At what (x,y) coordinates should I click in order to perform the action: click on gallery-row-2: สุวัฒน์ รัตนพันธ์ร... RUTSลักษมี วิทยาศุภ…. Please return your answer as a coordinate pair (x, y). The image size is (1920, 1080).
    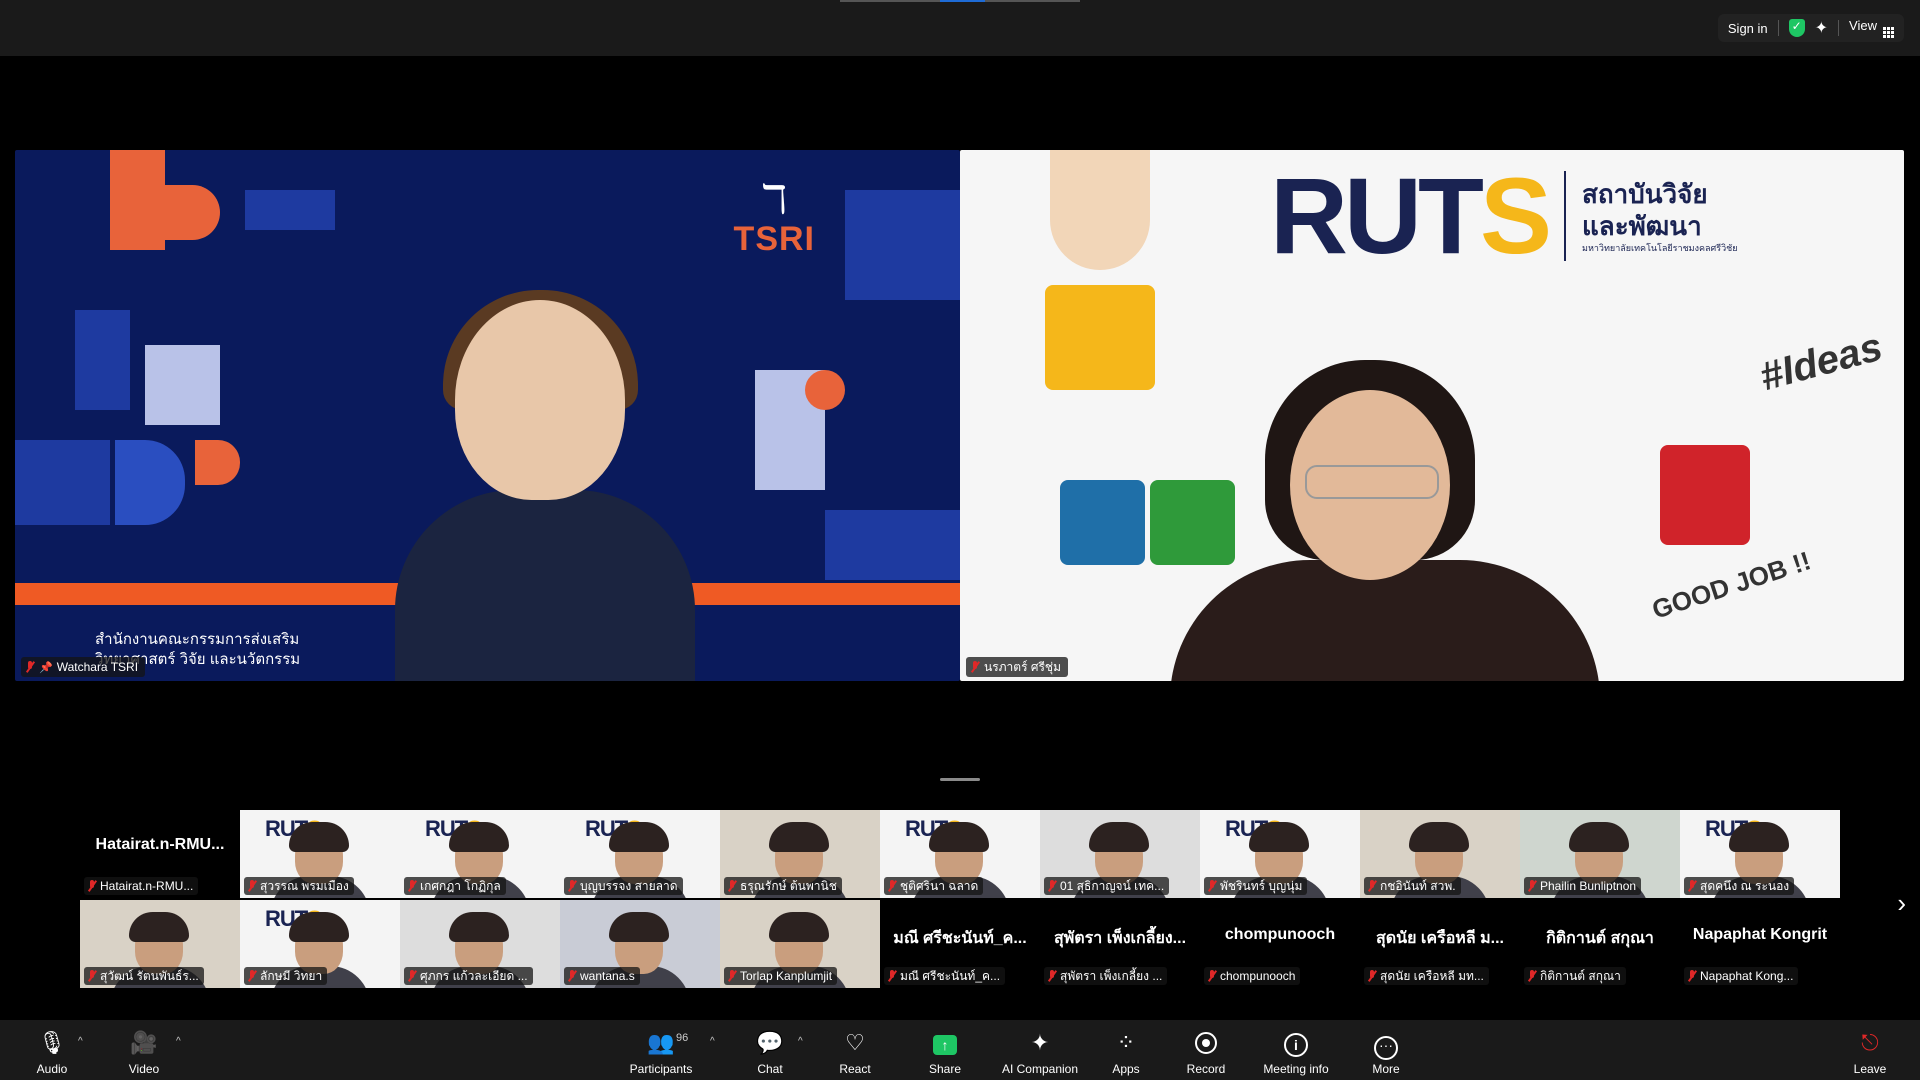
    Looking at the image, I should click on (960, 944).